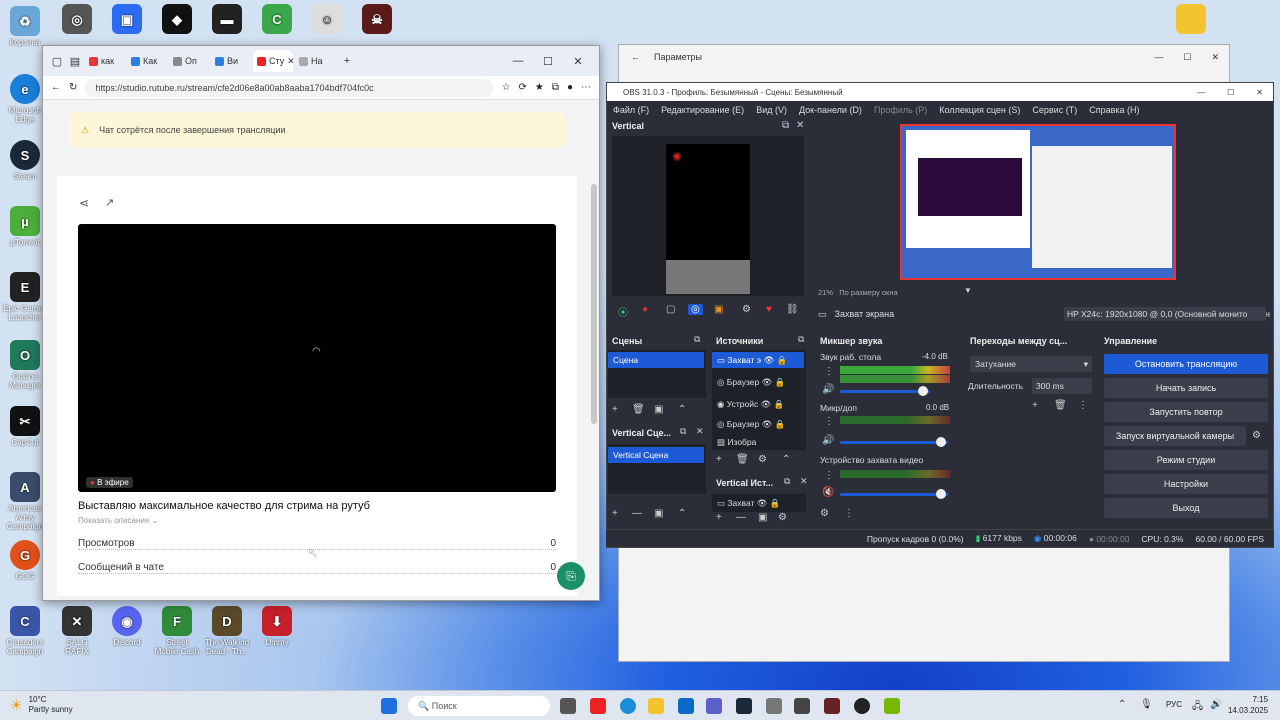 Image resolution: width=1280 pixels, height=720 pixels. What do you see at coordinates (231, 61) in the screenshot?
I see `browser-tab: Ви` at bounding box center [231, 61].